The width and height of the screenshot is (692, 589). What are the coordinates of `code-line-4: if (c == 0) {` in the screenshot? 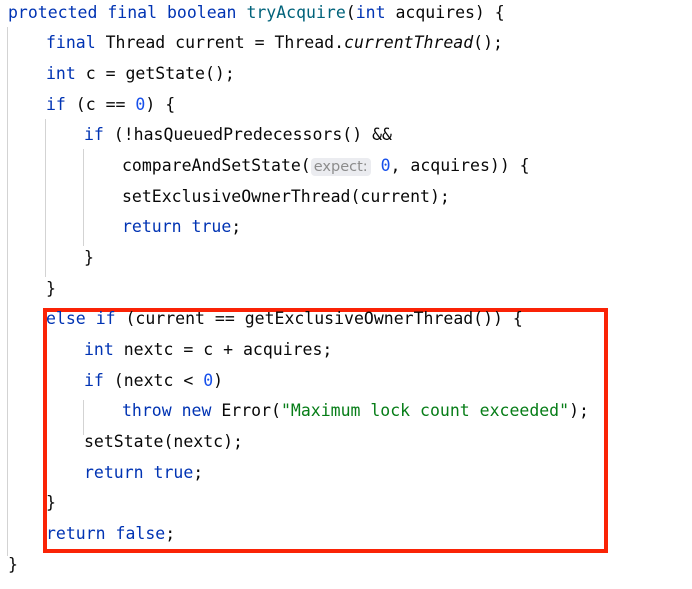 It's located at (110, 105).